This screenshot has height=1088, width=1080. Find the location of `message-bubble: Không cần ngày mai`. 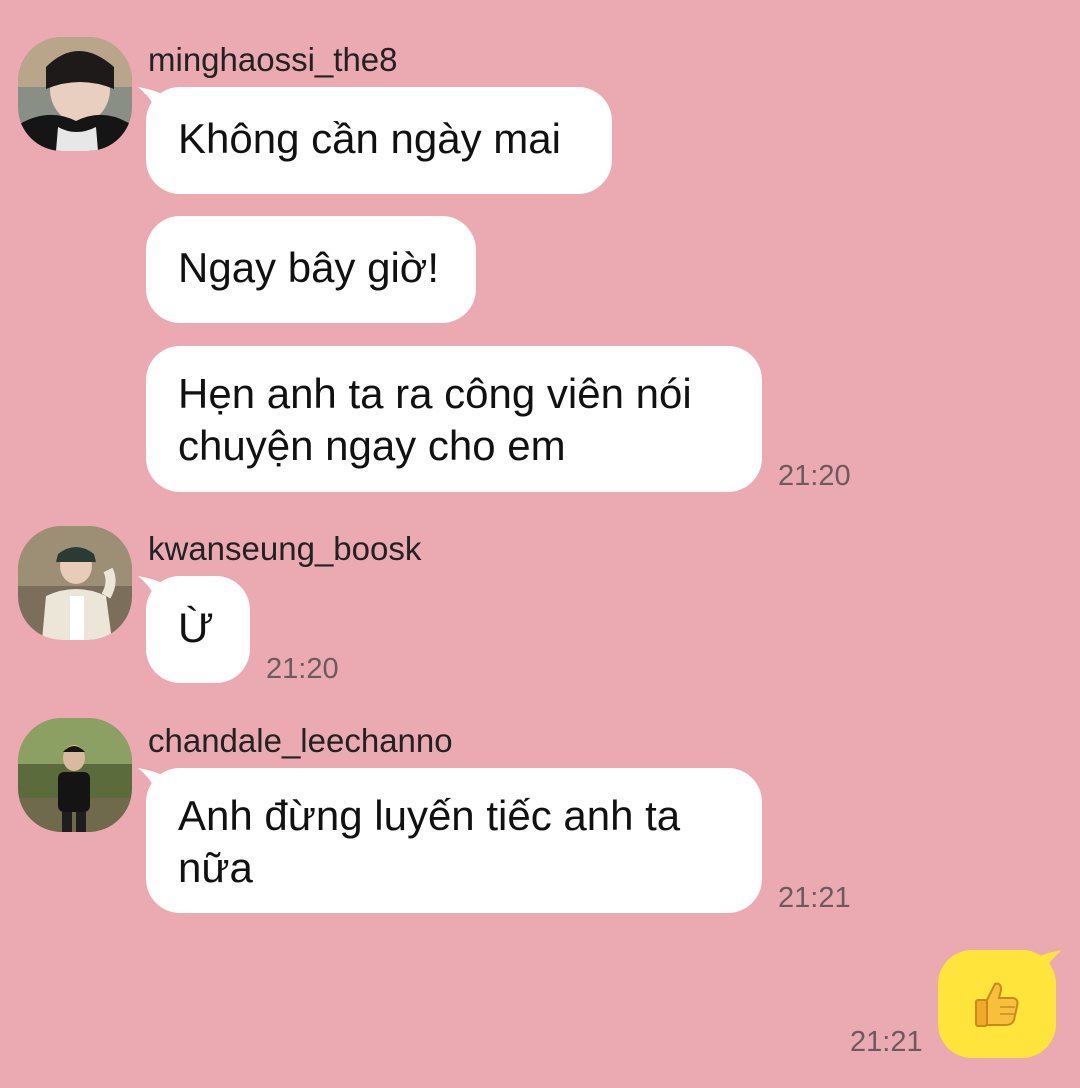

message-bubble: Không cần ngày mai is located at coordinates (379, 140).